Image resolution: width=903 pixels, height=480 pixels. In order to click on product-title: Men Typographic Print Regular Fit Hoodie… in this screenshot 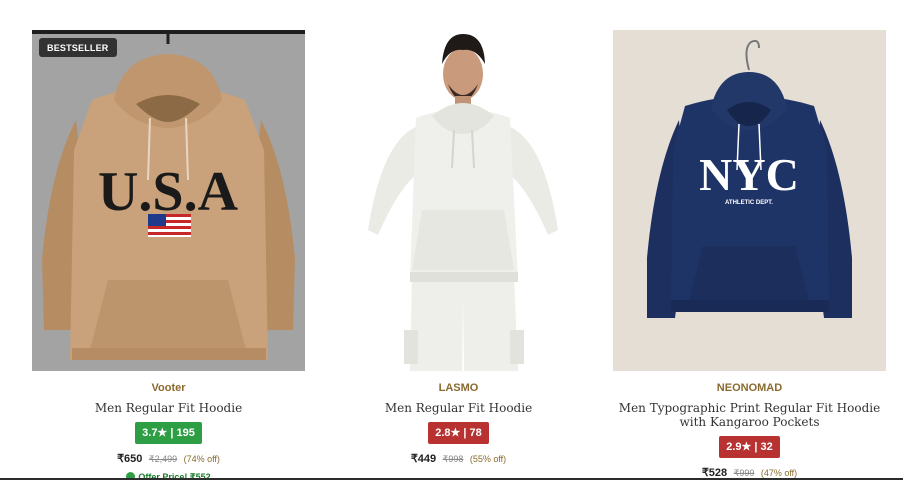, I will do `click(749, 415)`.